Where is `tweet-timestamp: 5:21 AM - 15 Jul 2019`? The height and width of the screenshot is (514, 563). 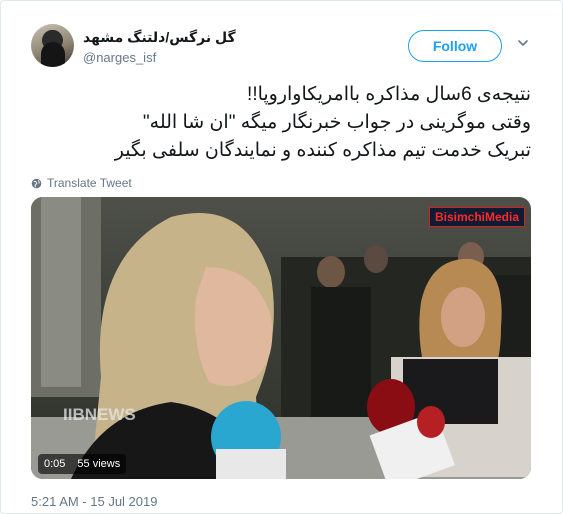
tweet-timestamp: 5:21 AM - 15 Jul 2019 is located at coordinates (94, 501).